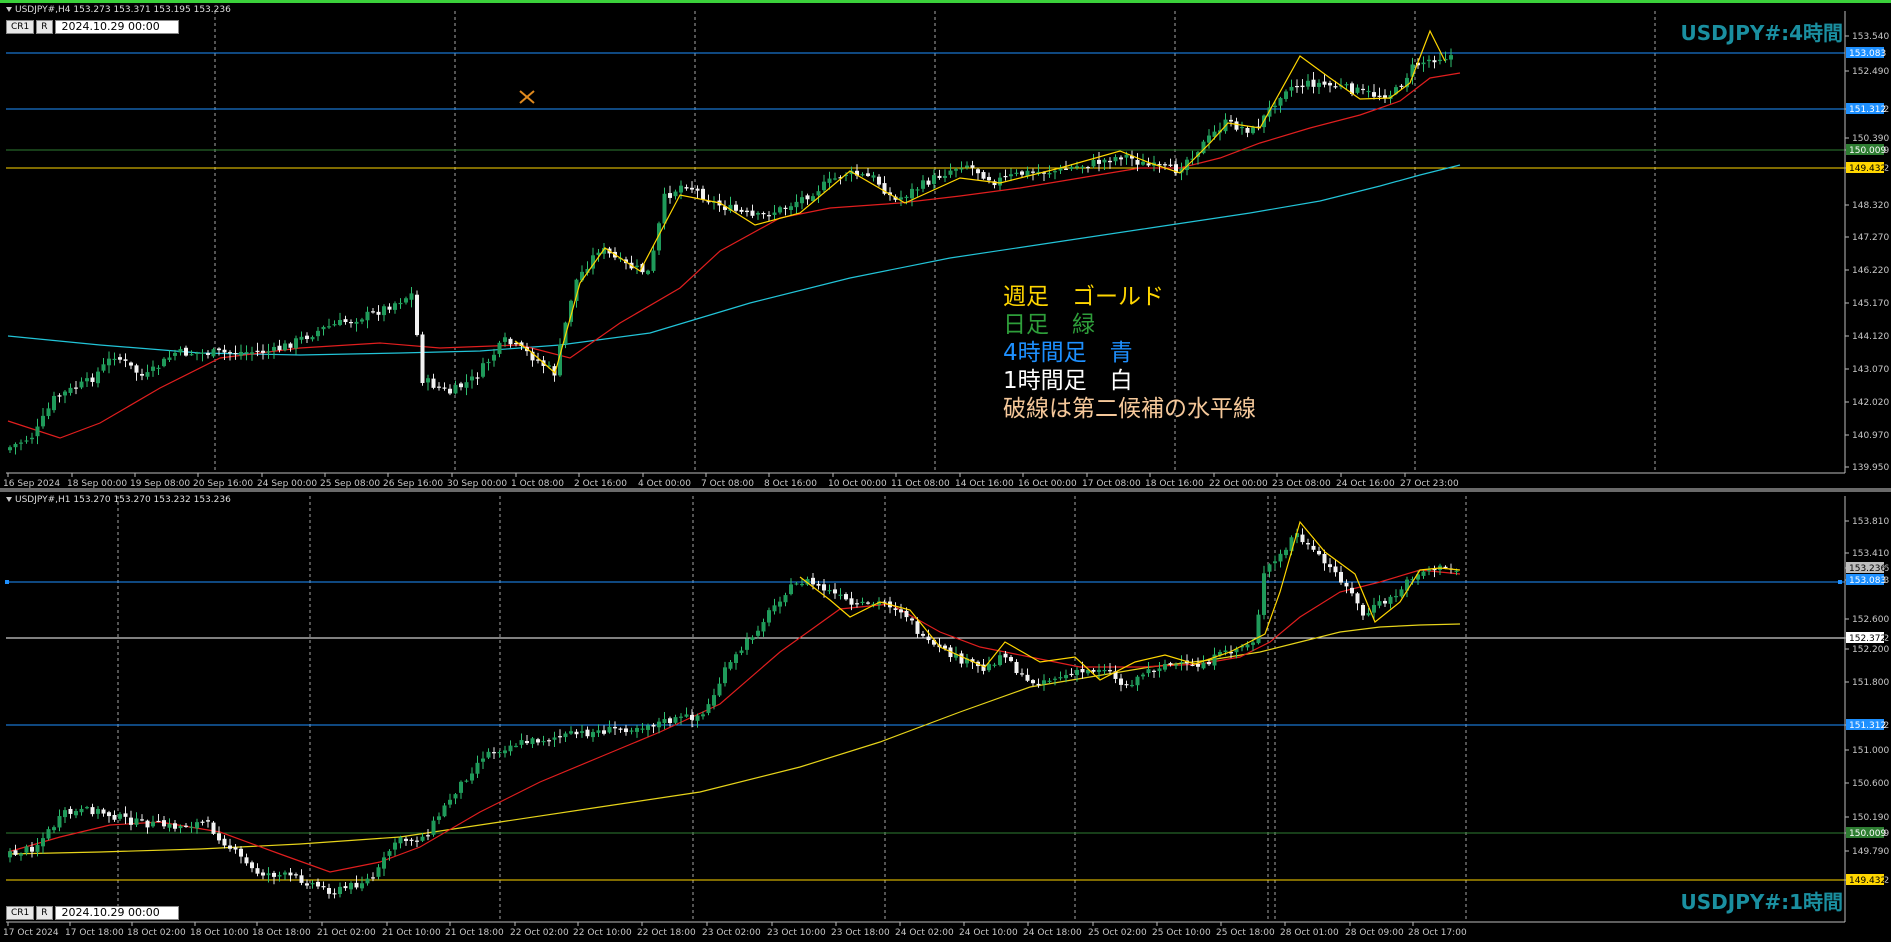  Describe the element at coordinates (1867, 169) in the screenshot. I see `price-label-text: 149.432` at that location.